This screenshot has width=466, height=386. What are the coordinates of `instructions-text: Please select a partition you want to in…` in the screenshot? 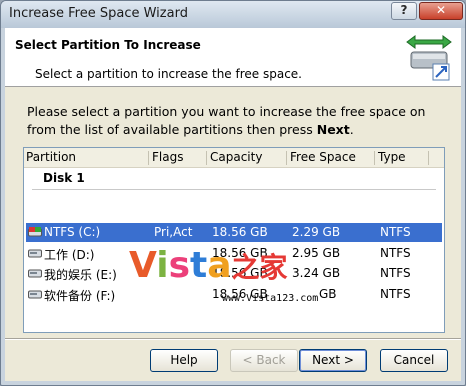 It's located at (226, 120).